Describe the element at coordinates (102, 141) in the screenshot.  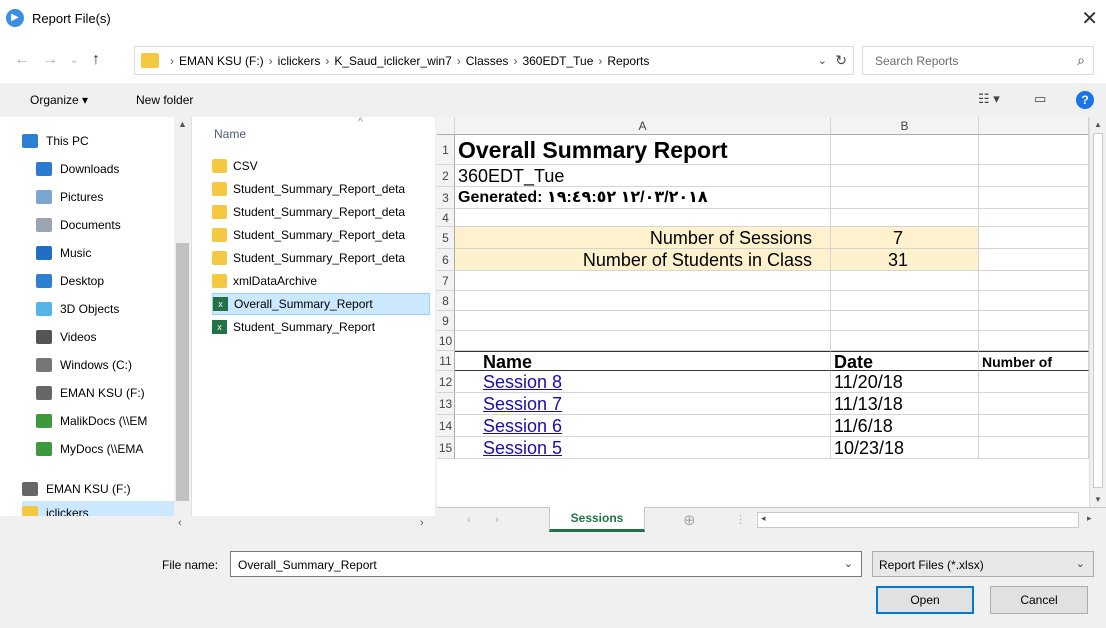
I see `sidebar-item: This PC` at that location.